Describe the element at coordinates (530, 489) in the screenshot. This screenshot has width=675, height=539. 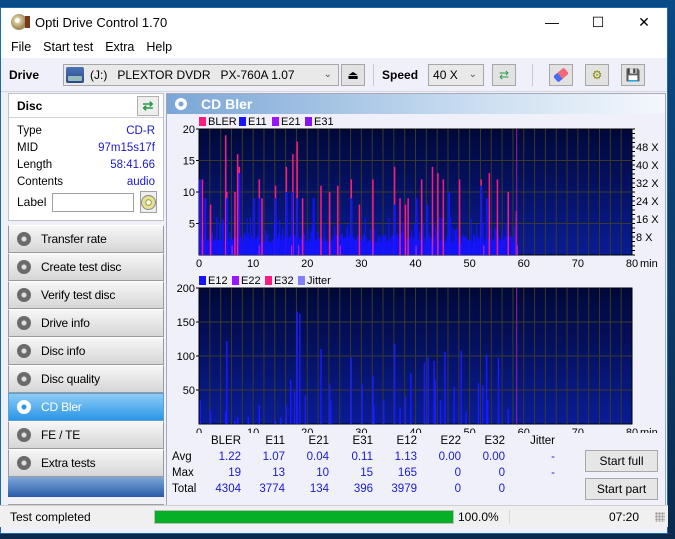
I see `stat-cell` at that location.